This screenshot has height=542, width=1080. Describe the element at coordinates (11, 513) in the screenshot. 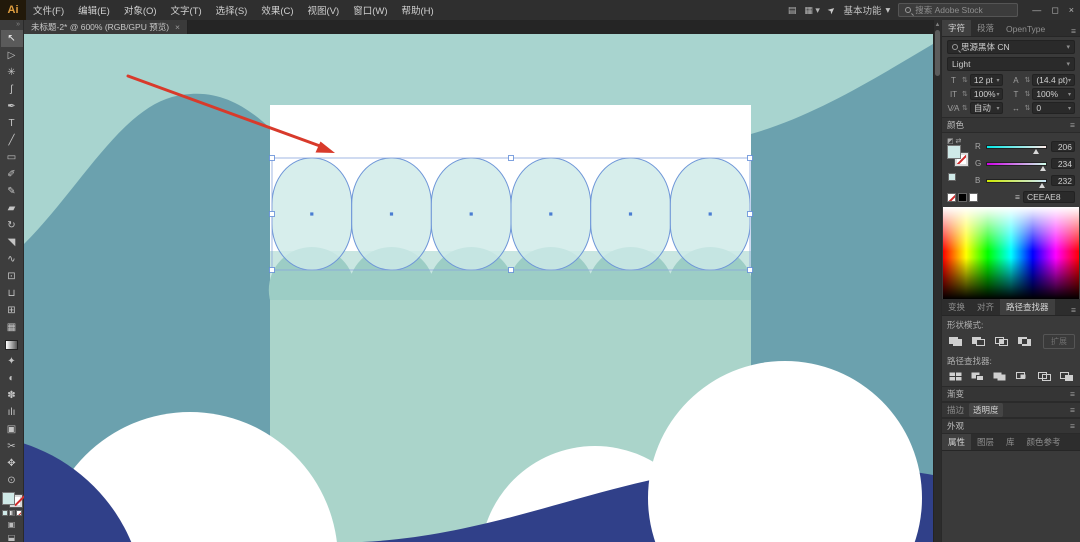

I see `gradient-mode-icon` at that location.